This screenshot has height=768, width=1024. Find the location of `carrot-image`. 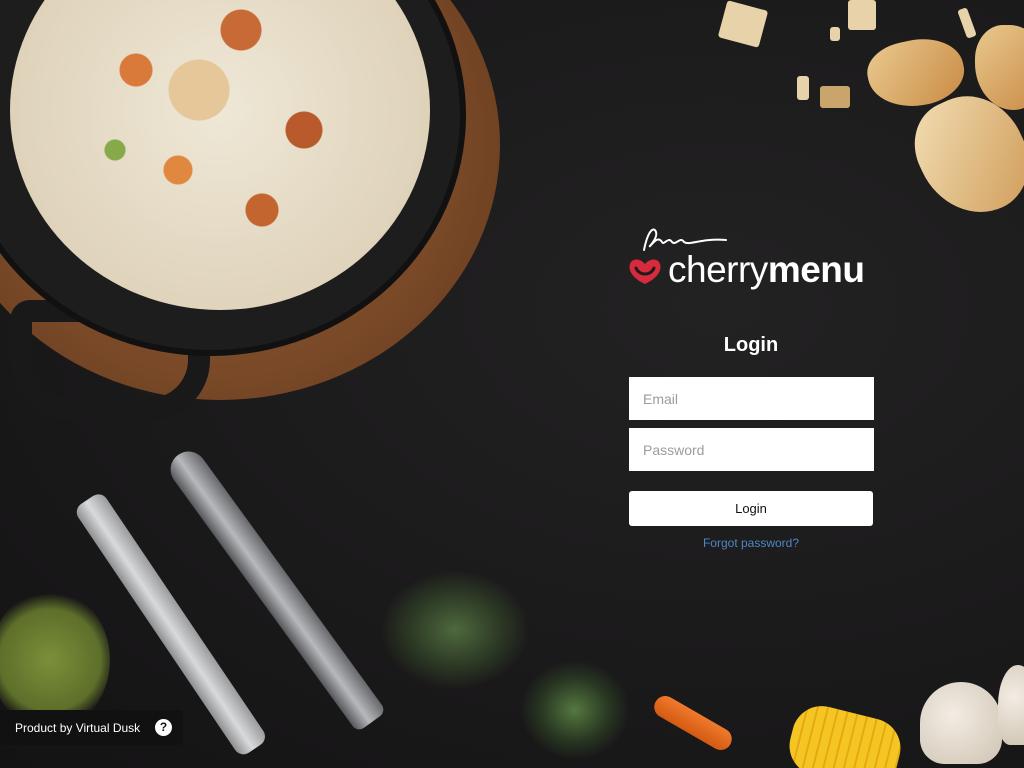

carrot-image is located at coordinates (693, 723).